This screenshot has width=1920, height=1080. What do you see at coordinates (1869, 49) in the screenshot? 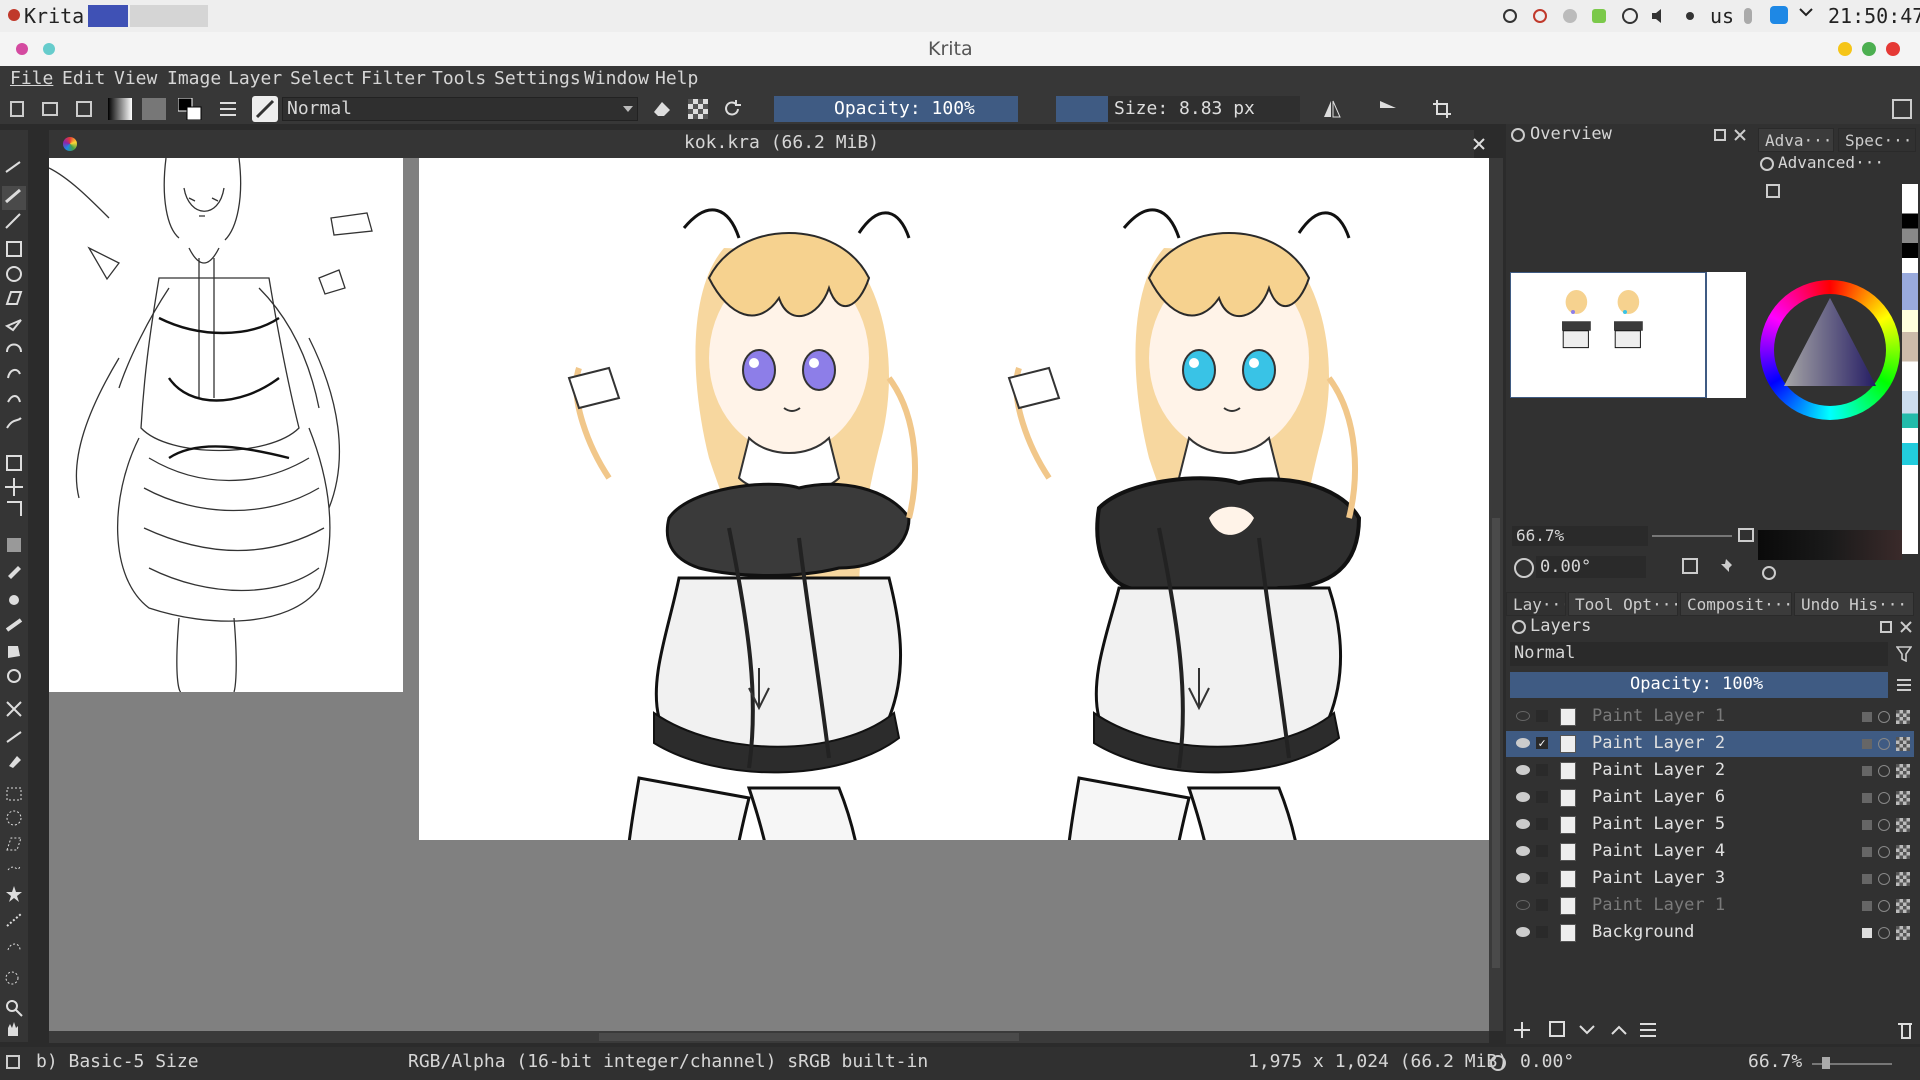
I see `maximize-button` at bounding box center [1869, 49].